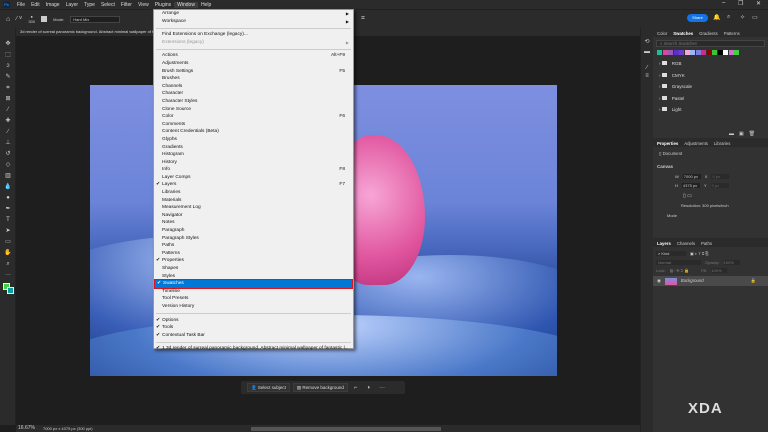  I want to click on menu-item-gradients: Gradients, so click(253, 148).